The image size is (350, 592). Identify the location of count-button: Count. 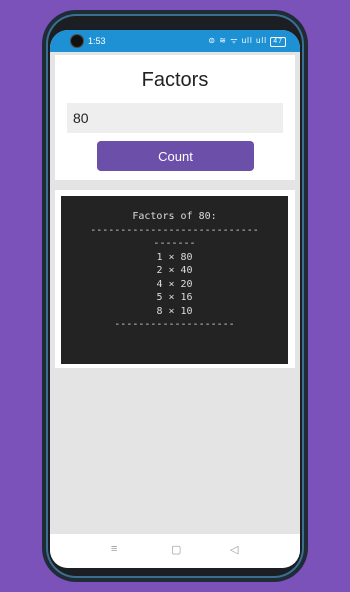
(175, 156).